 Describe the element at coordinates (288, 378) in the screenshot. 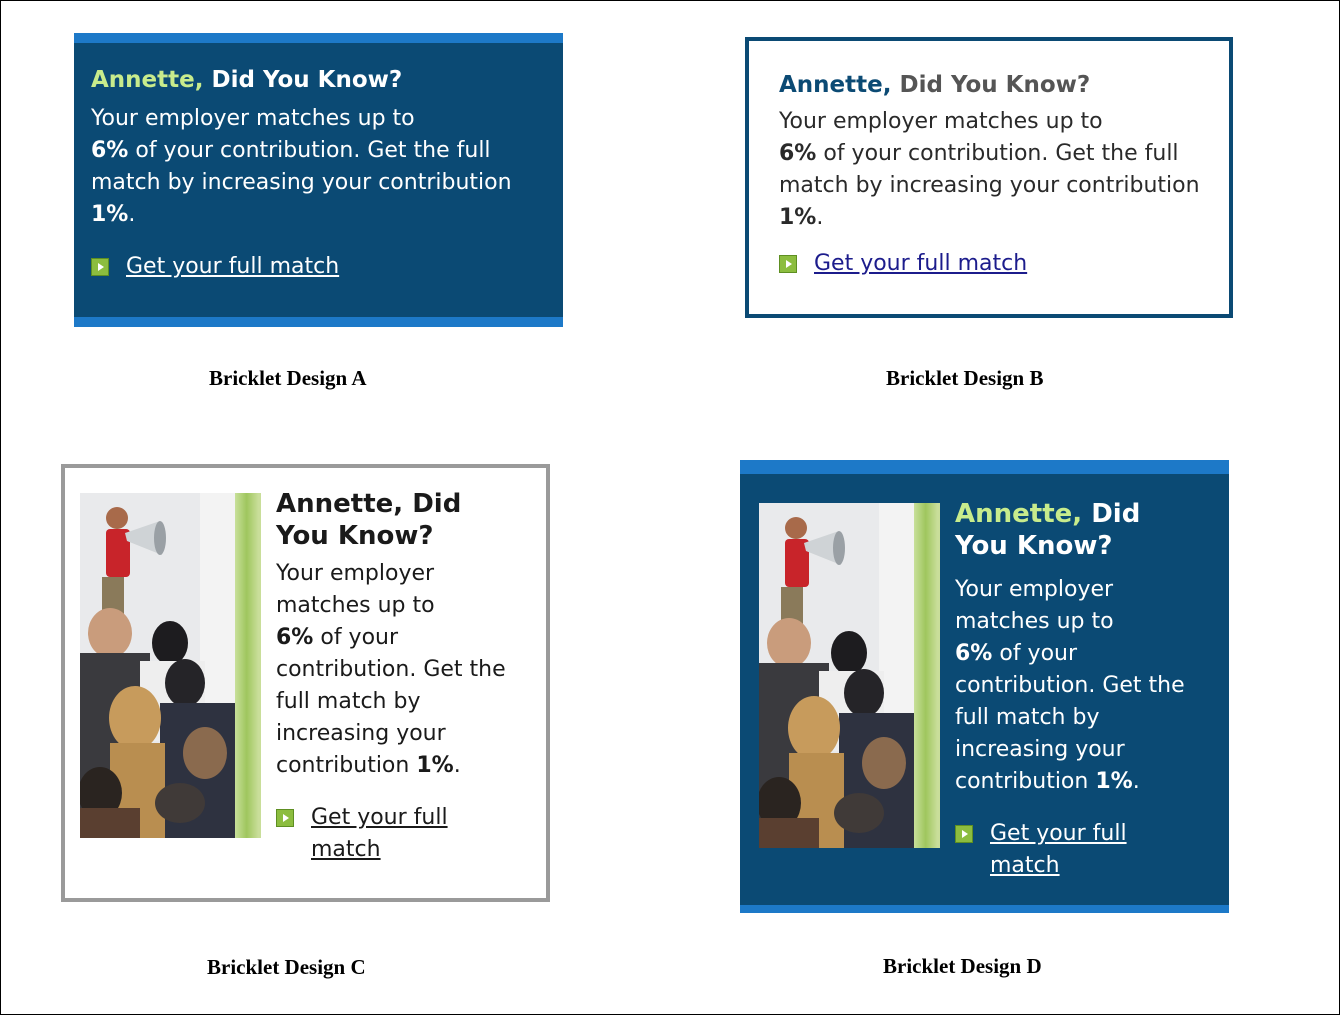

I see `caption-design-a: Bricklet Design A` at that location.